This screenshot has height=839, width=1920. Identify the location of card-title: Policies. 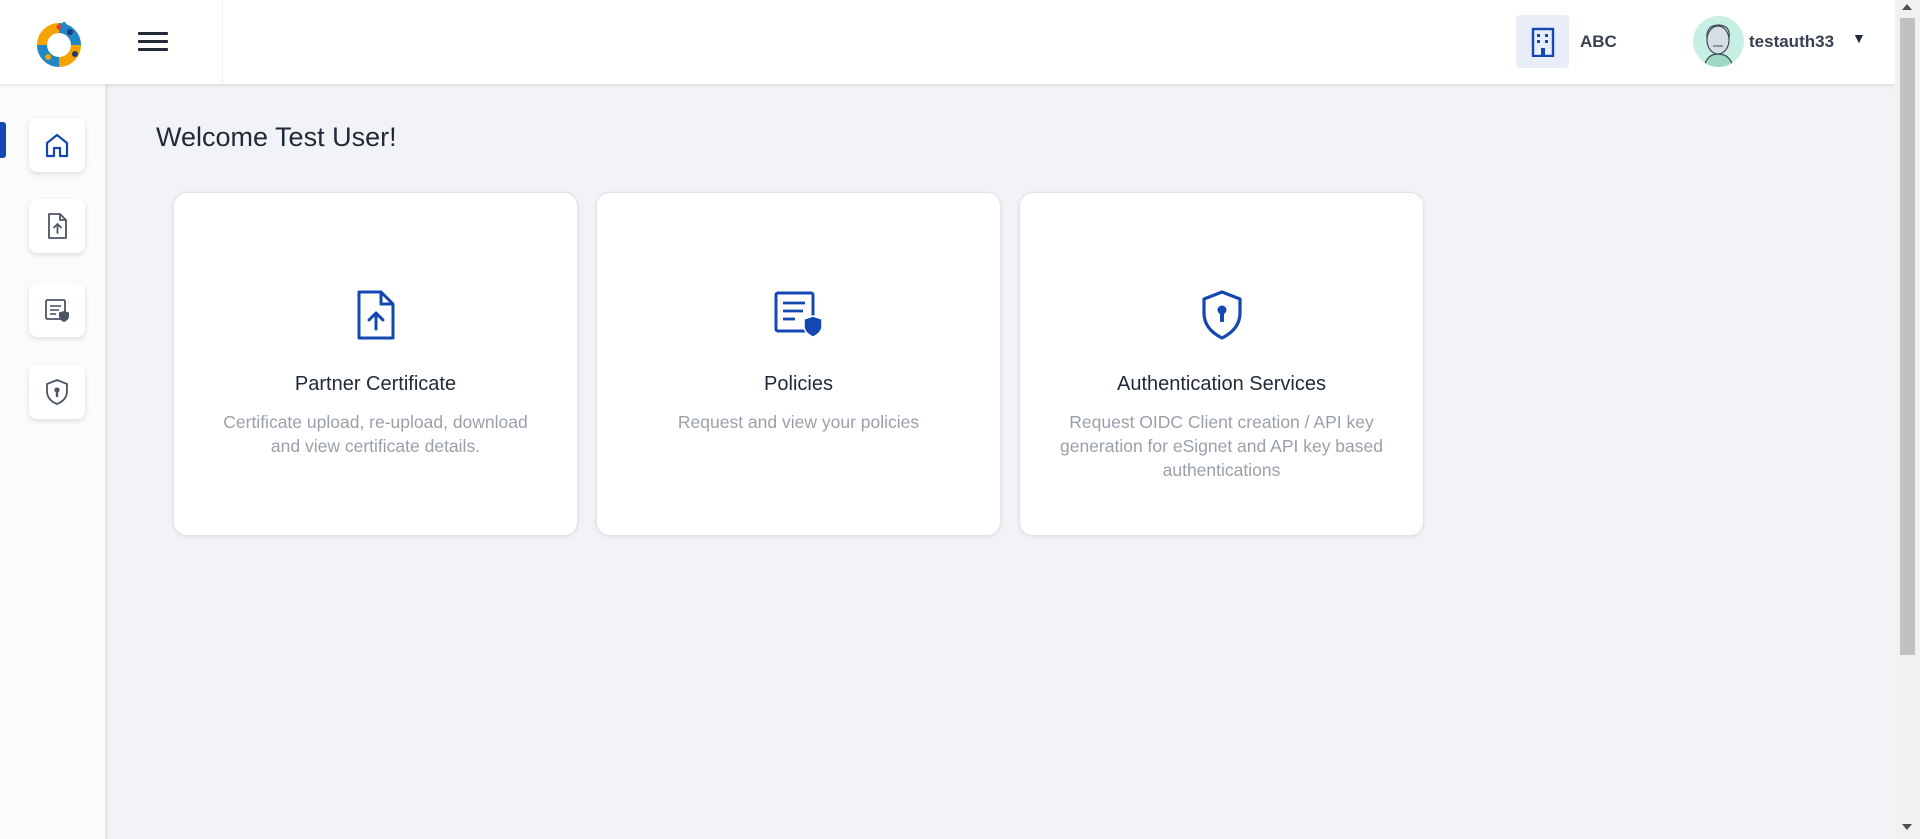
(798, 384).